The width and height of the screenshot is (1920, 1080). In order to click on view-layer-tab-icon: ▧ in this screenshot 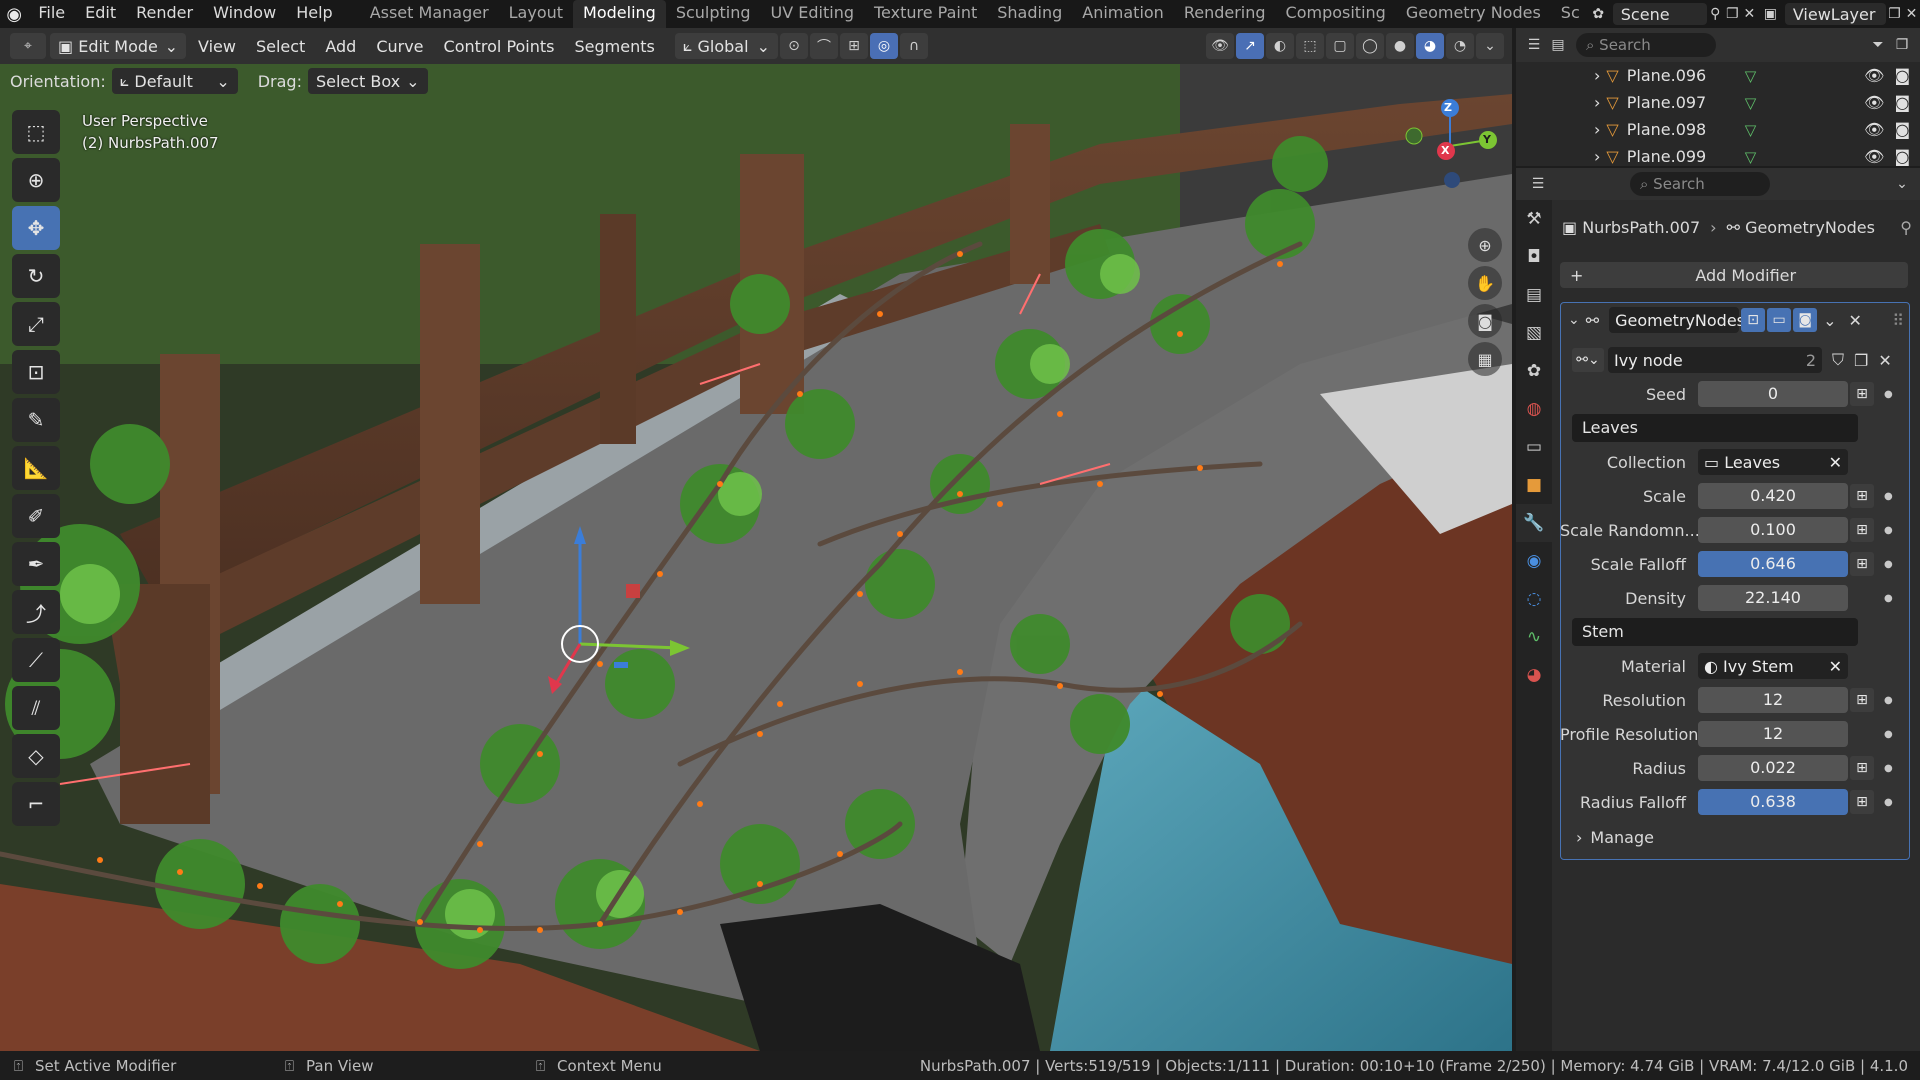, I will do `click(1534, 333)`.